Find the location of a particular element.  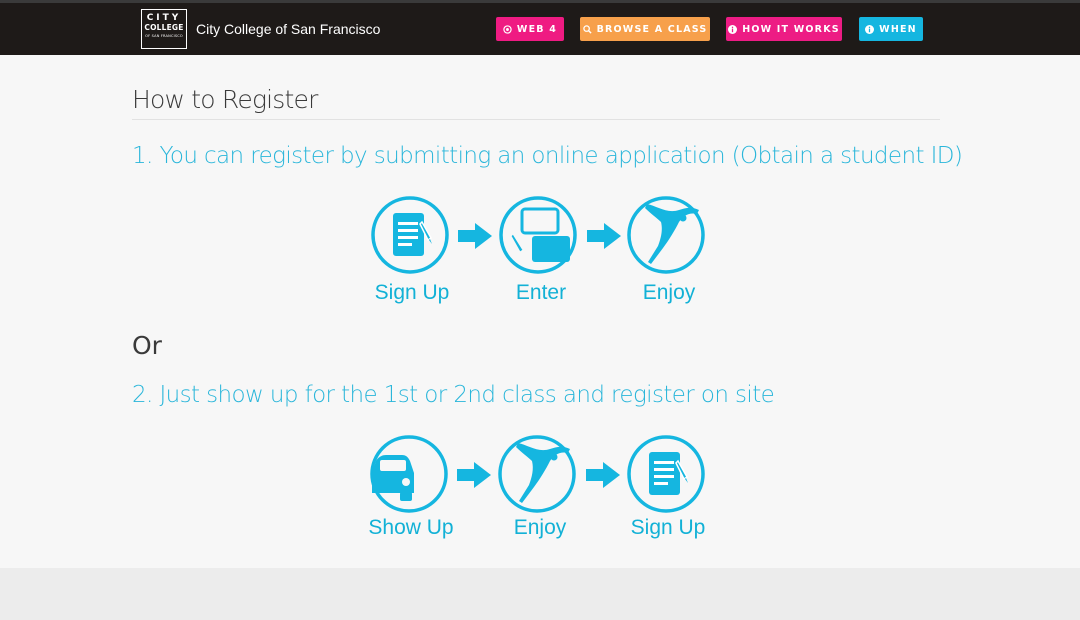

nav-web4-label: WEB 4 is located at coordinates (537, 29).